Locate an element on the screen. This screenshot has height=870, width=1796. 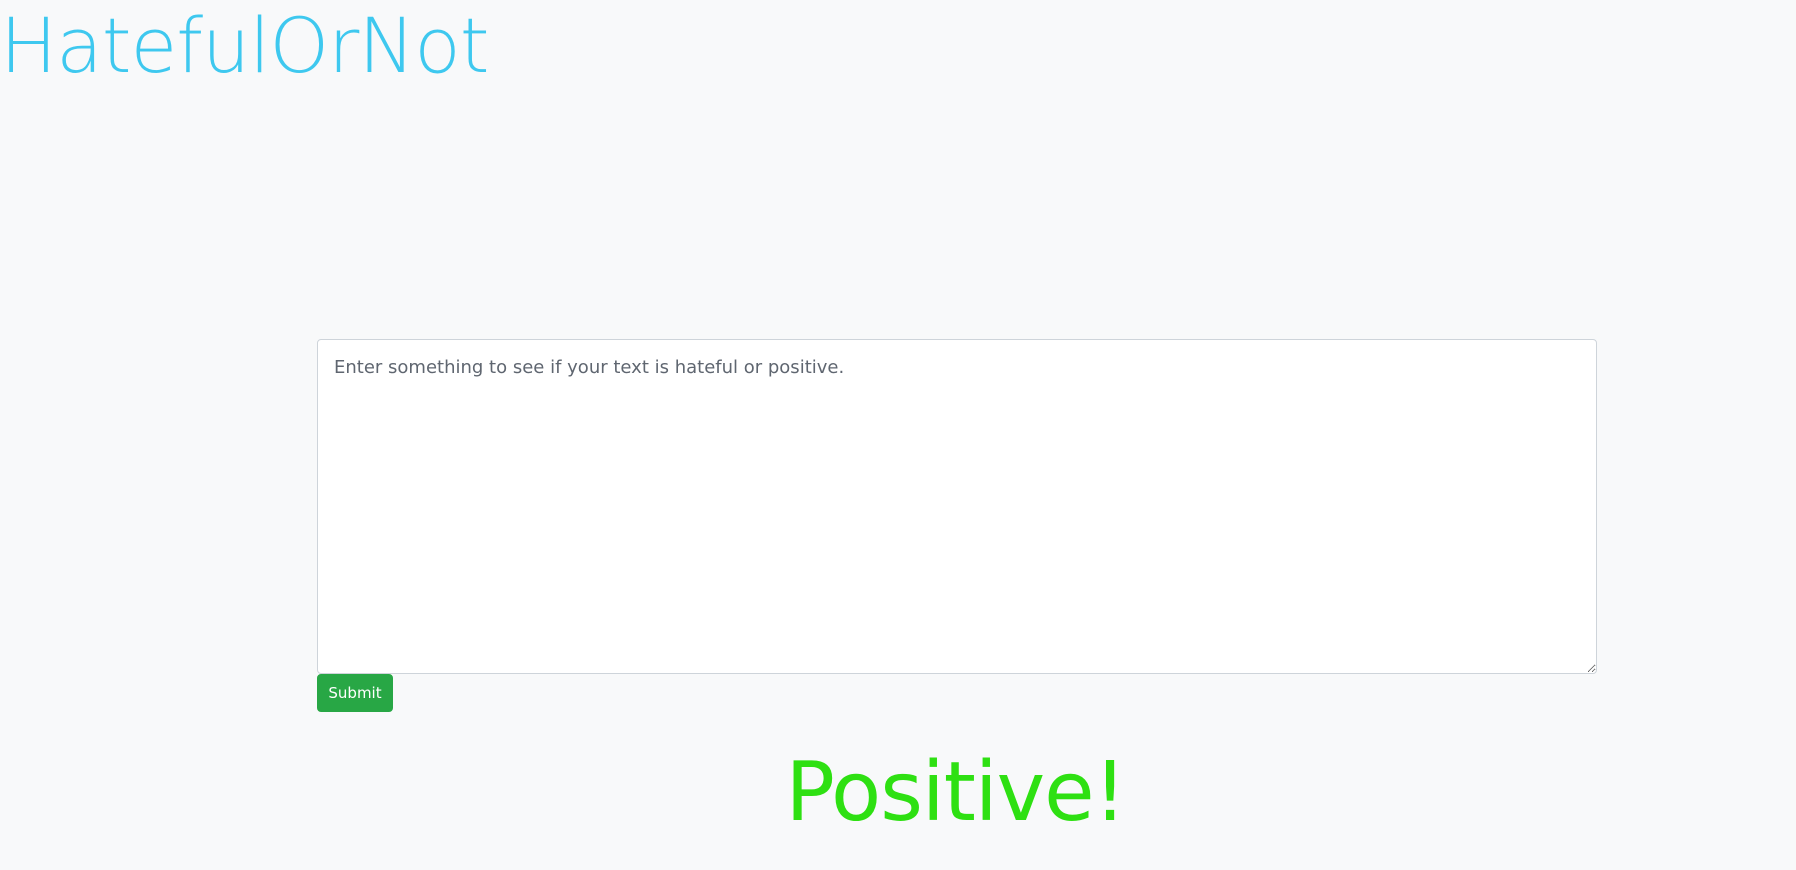
submit-button: Submit is located at coordinates (355, 693).